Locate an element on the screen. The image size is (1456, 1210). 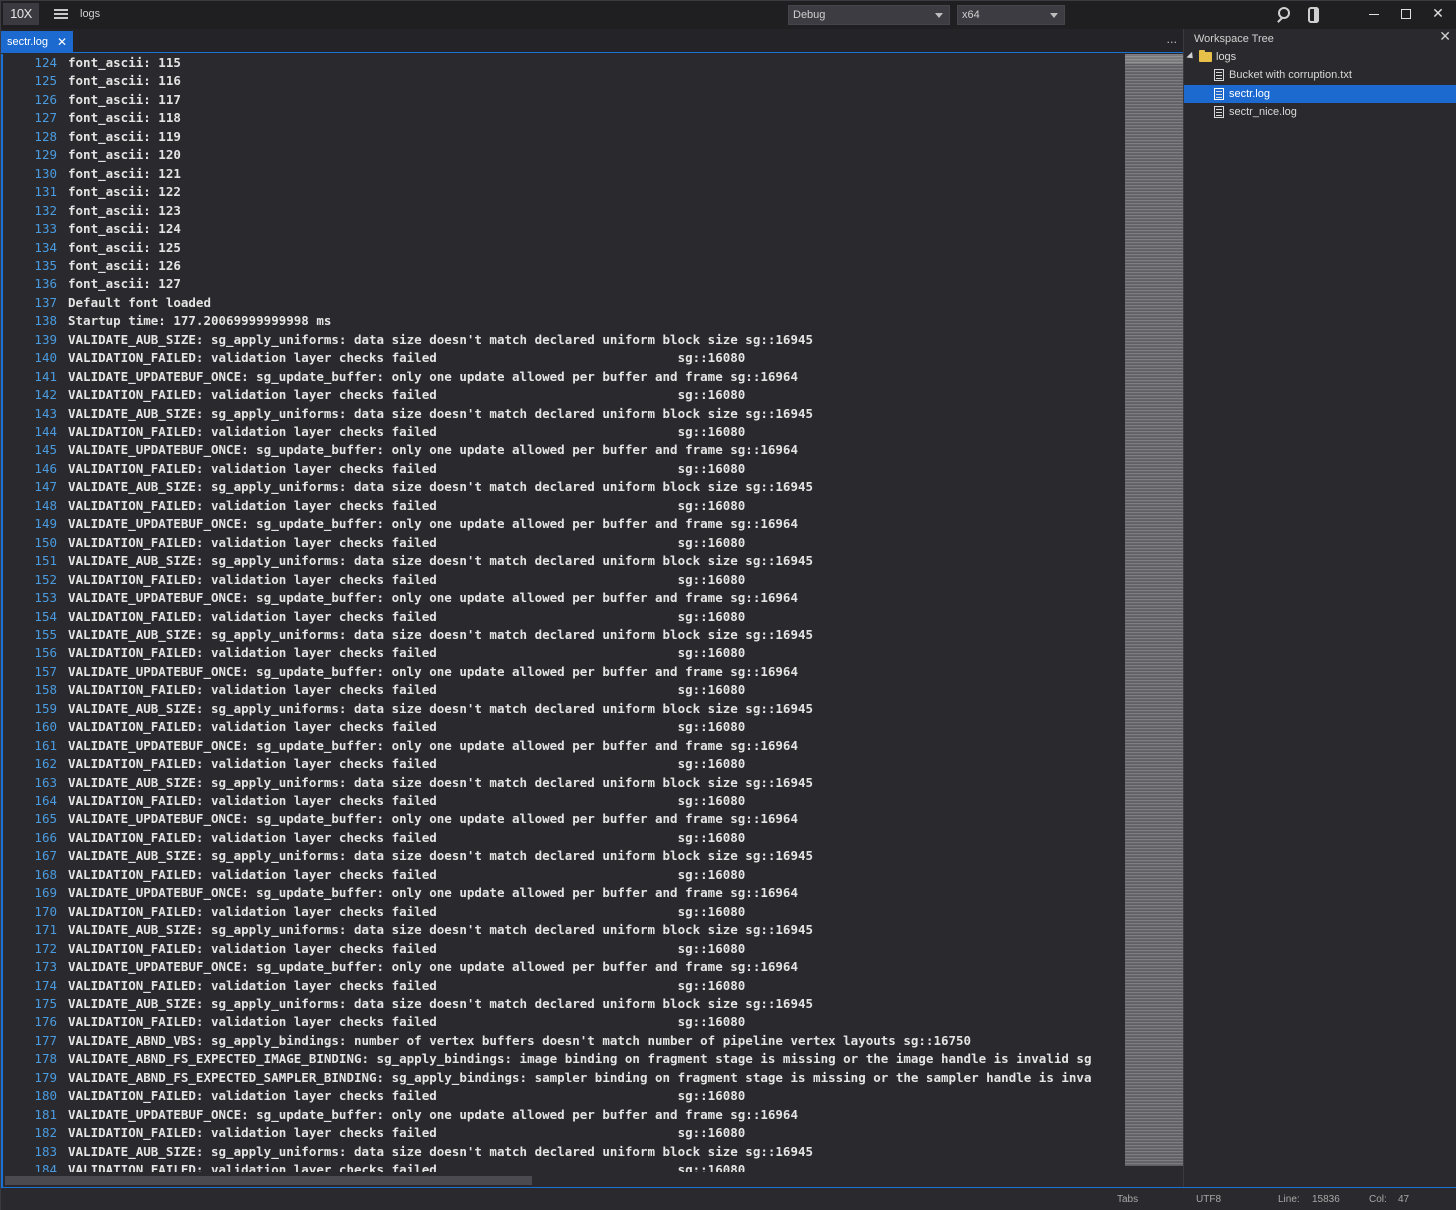
build-config-select: Debug is located at coordinates (869, 15).